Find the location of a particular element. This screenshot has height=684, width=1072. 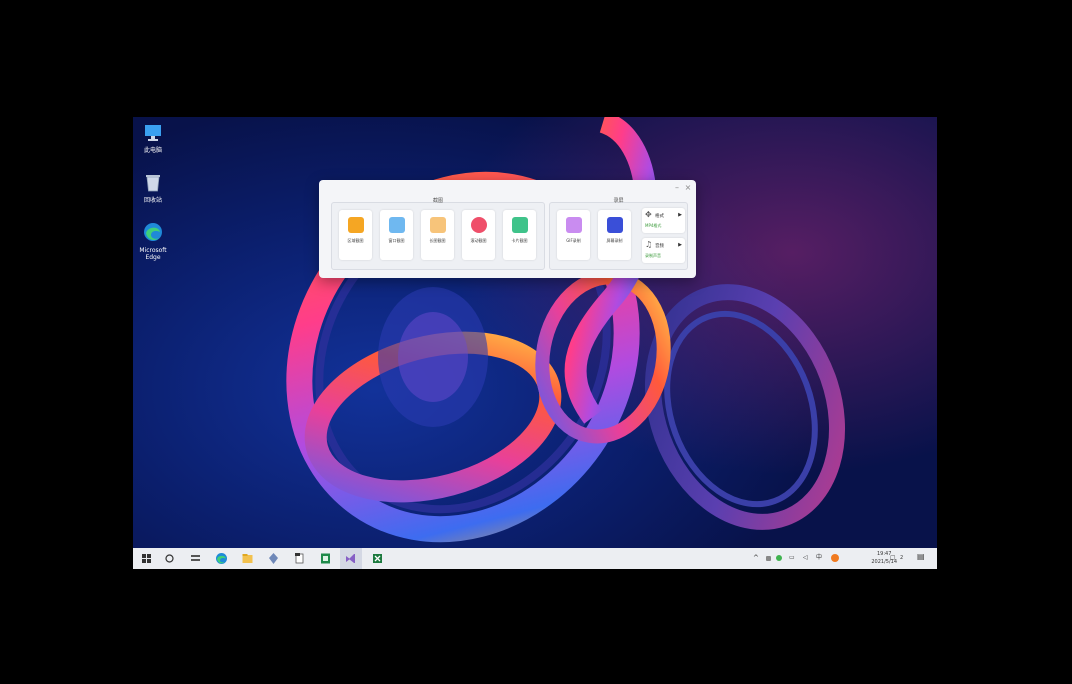

monitor-icon is located at coordinates (153, 133).